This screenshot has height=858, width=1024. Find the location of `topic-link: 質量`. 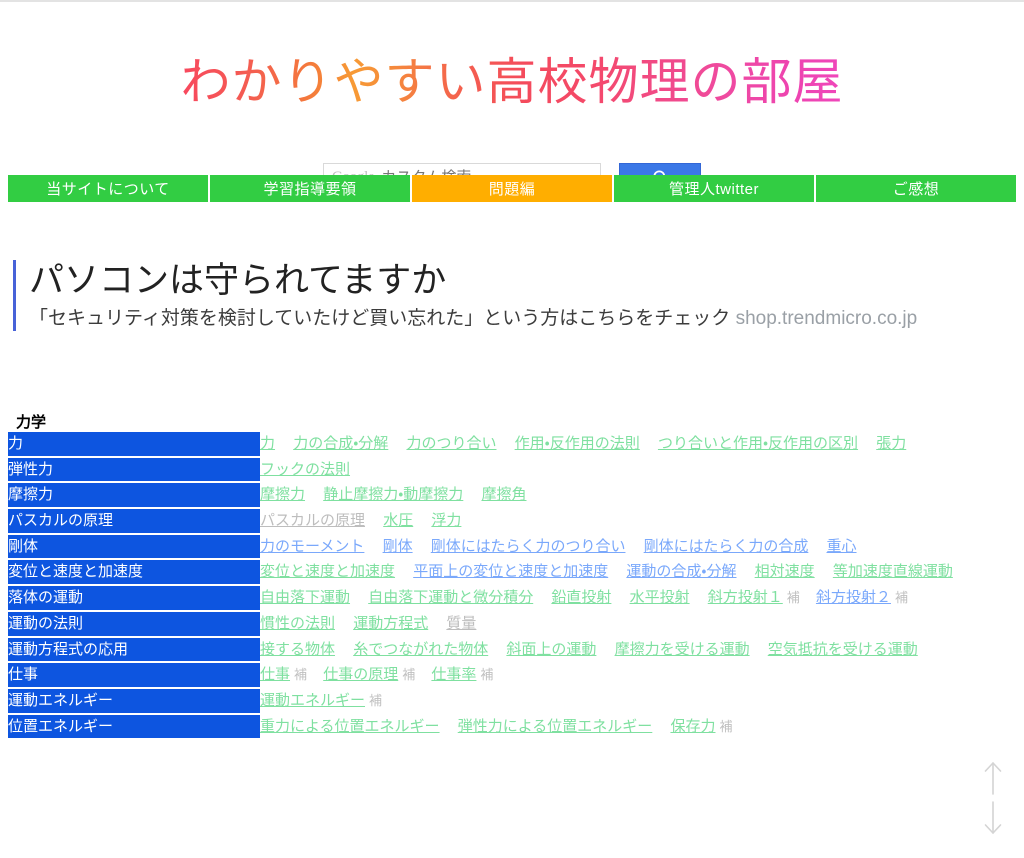

topic-link: 質量 is located at coordinates (461, 623).